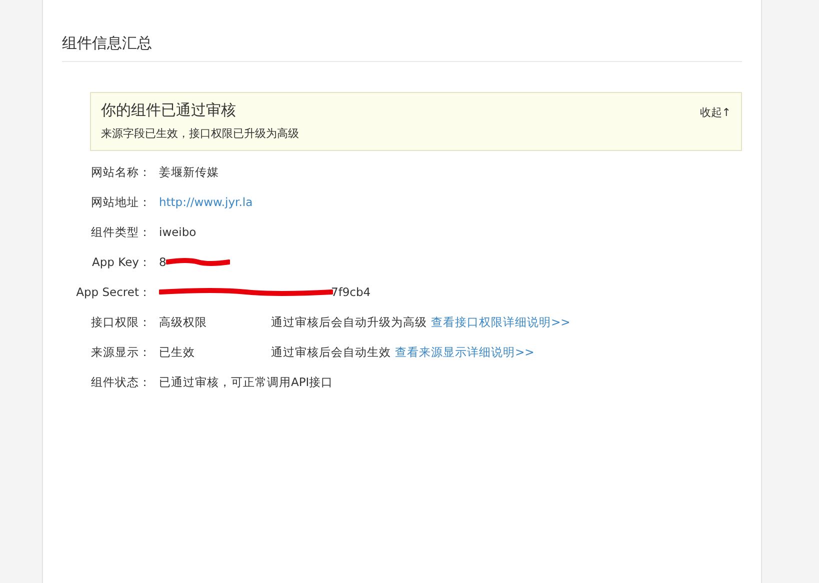  What do you see at coordinates (198, 262) in the screenshot?
I see `redaction-mark` at bounding box center [198, 262].